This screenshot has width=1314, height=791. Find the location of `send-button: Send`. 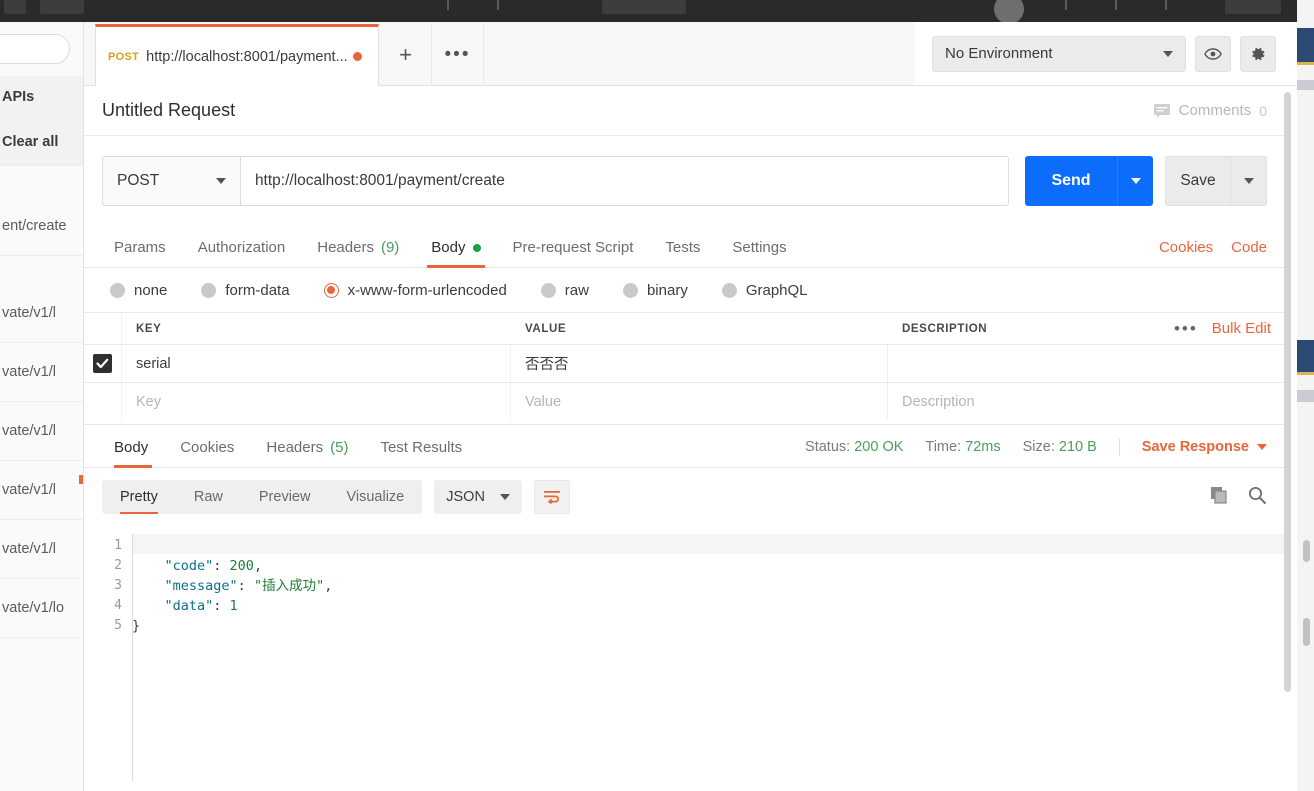

send-button: Send is located at coordinates (1071, 181).